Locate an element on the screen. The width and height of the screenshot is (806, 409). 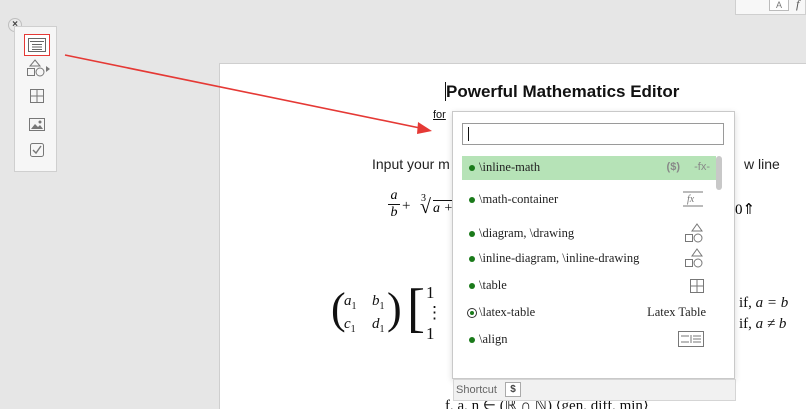
command-item-table: \table is located at coordinates (589, 286).